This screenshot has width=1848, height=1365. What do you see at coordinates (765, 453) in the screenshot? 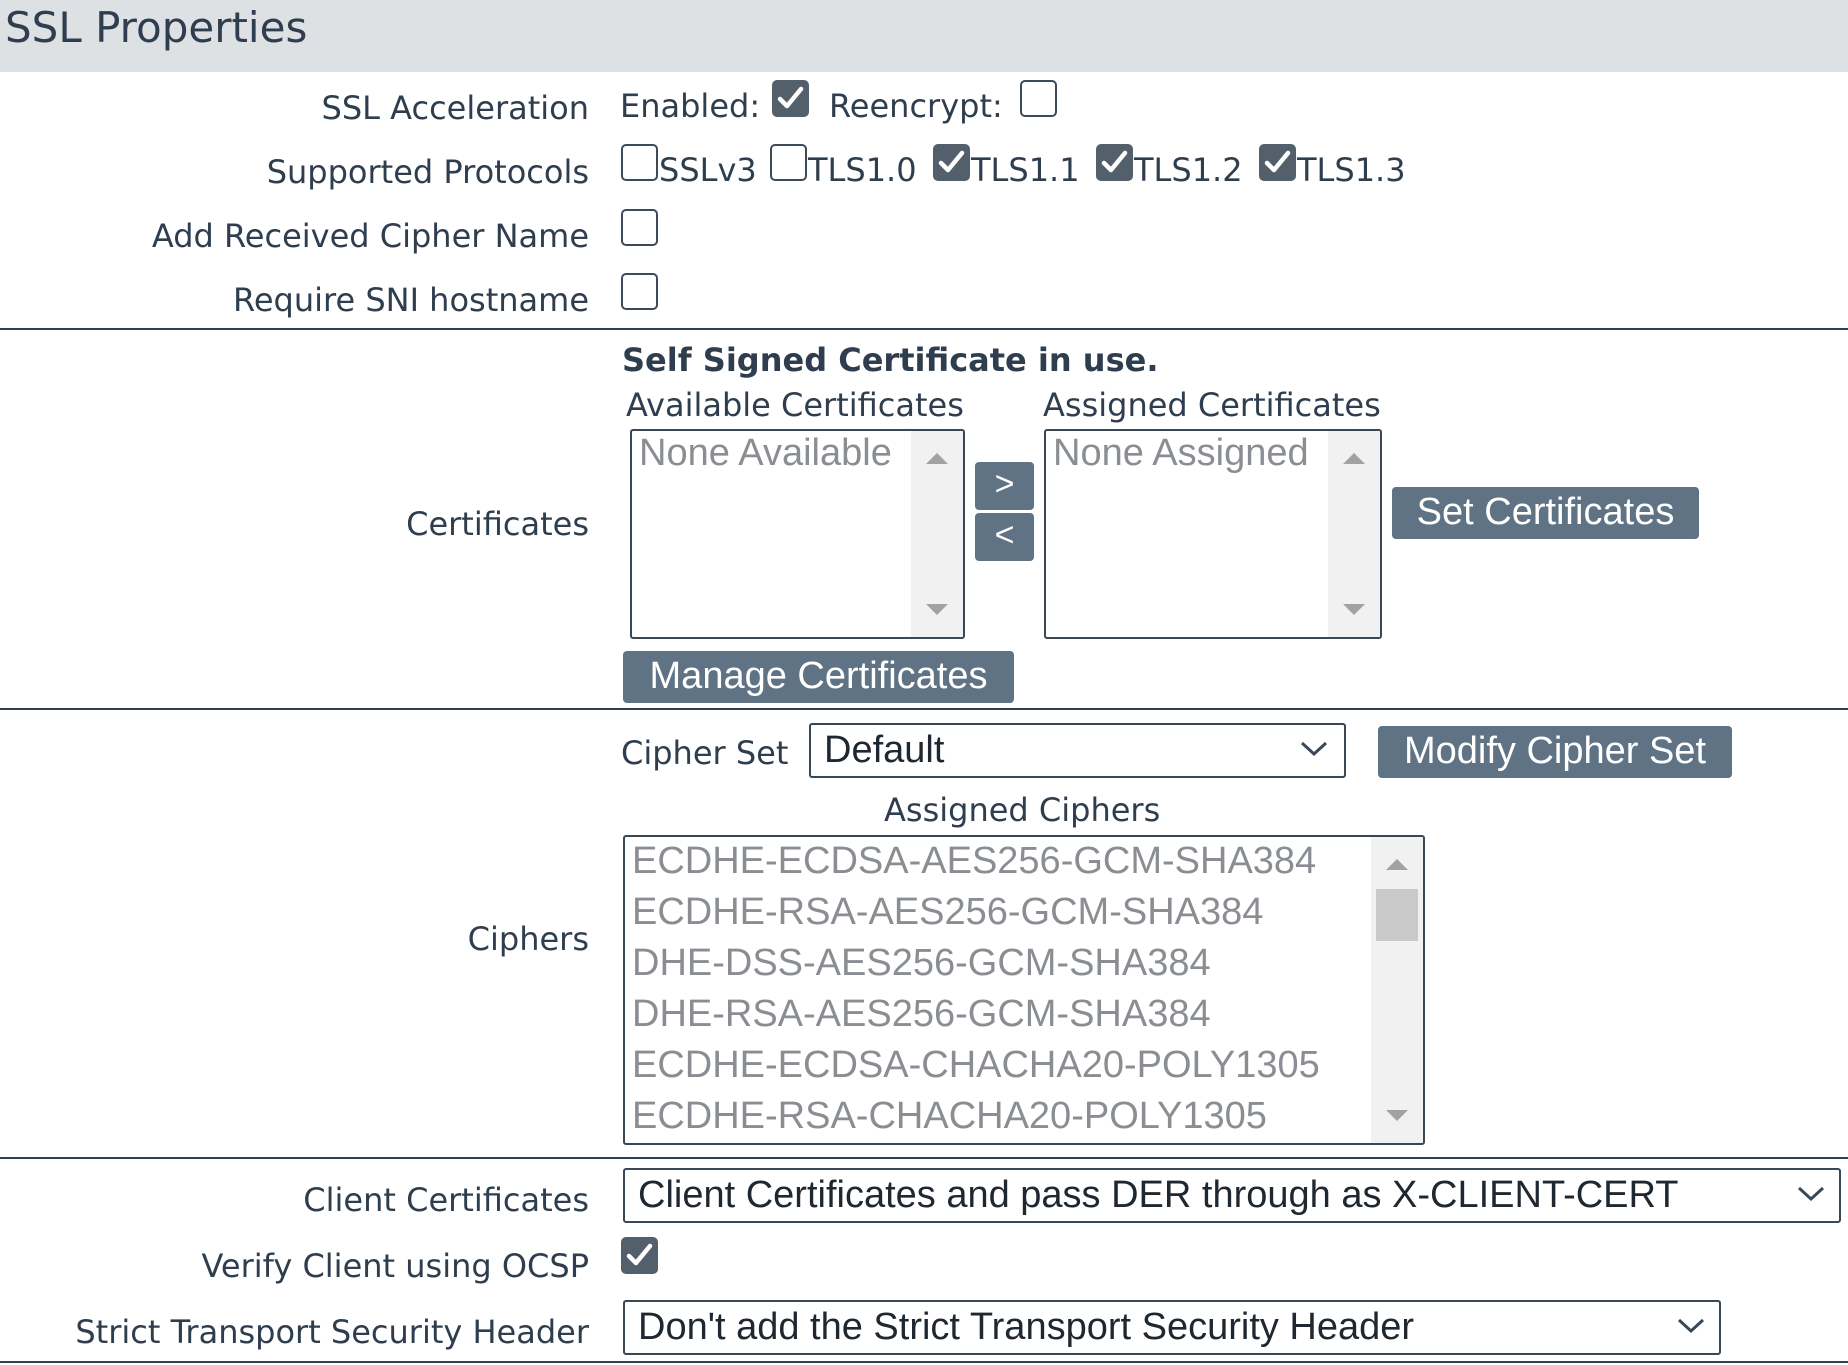
I see `available-certificate-item: None Available` at bounding box center [765, 453].